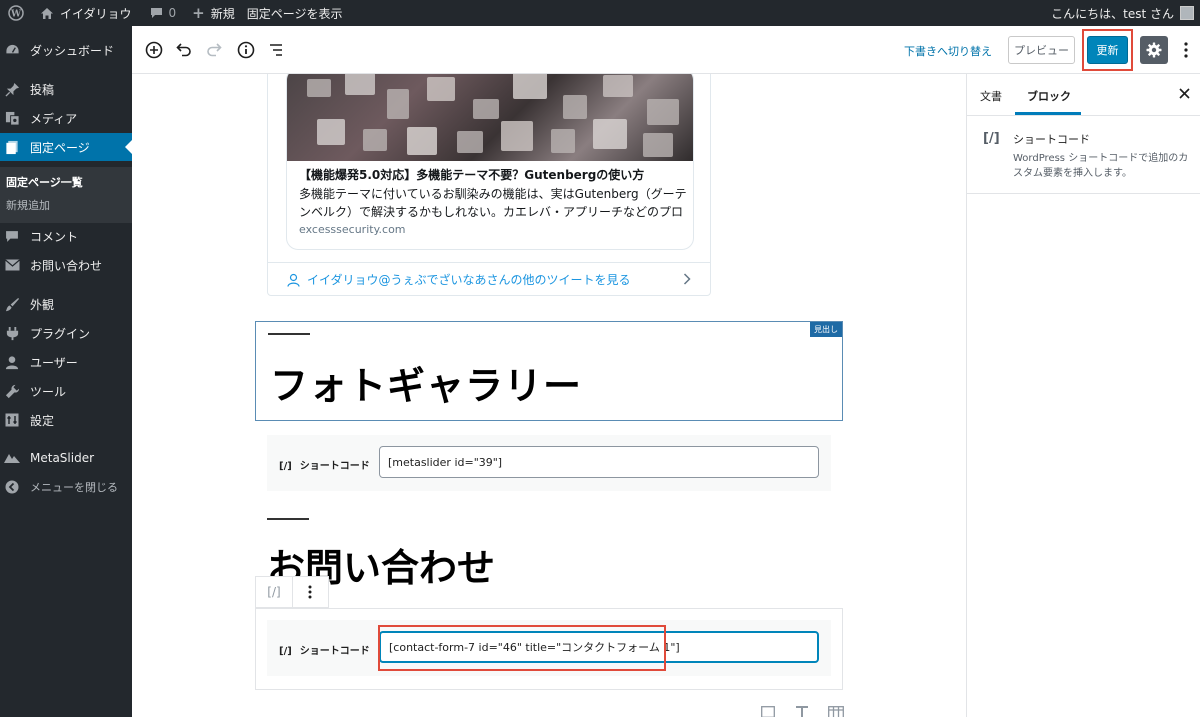 The height and width of the screenshot is (717, 1200). I want to click on add-block-button, so click(154, 50).